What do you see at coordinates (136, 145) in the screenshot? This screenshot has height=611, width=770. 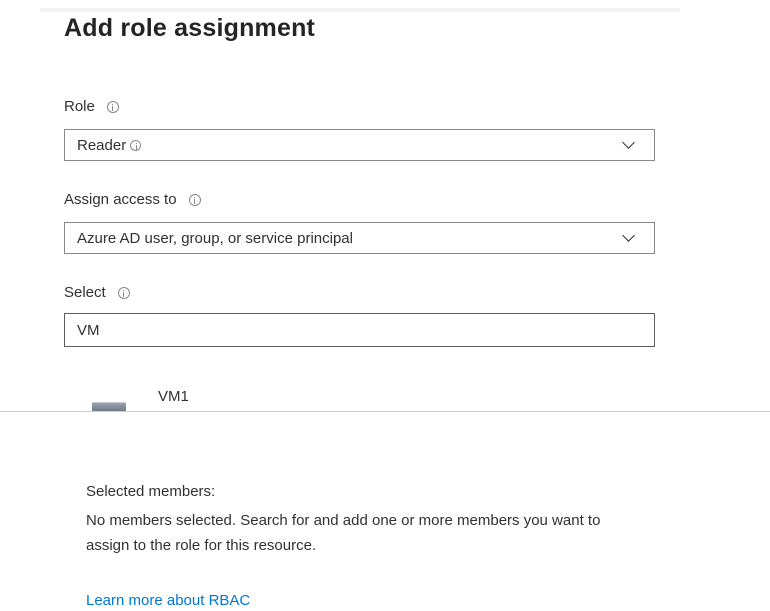 I see `role-value-info-icon` at bounding box center [136, 145].